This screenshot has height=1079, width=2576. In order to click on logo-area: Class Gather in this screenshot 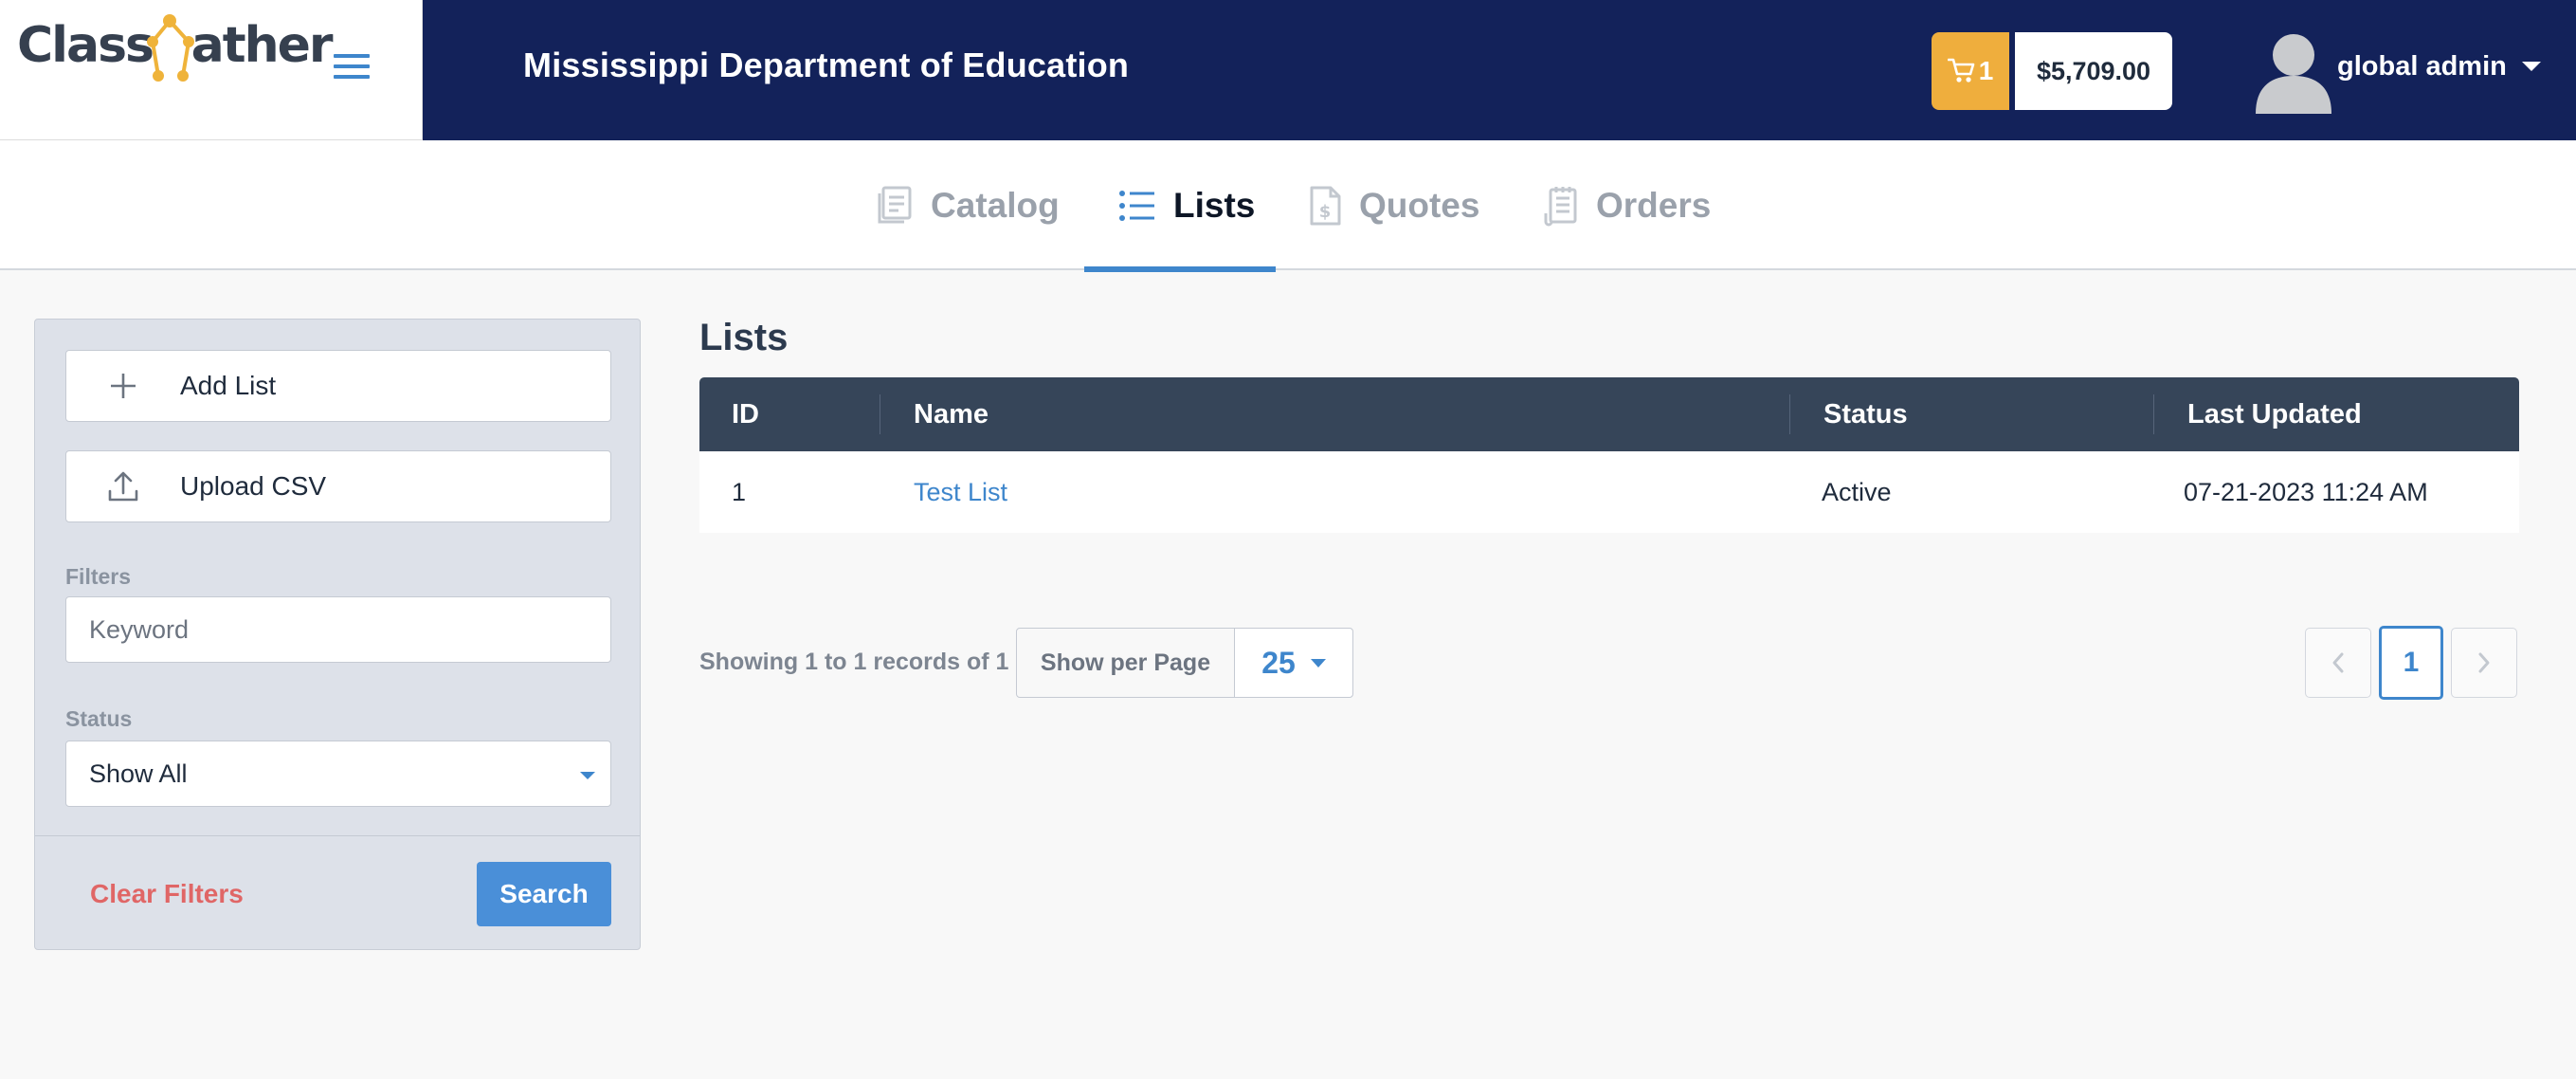, I will do `click(211, 70)`.